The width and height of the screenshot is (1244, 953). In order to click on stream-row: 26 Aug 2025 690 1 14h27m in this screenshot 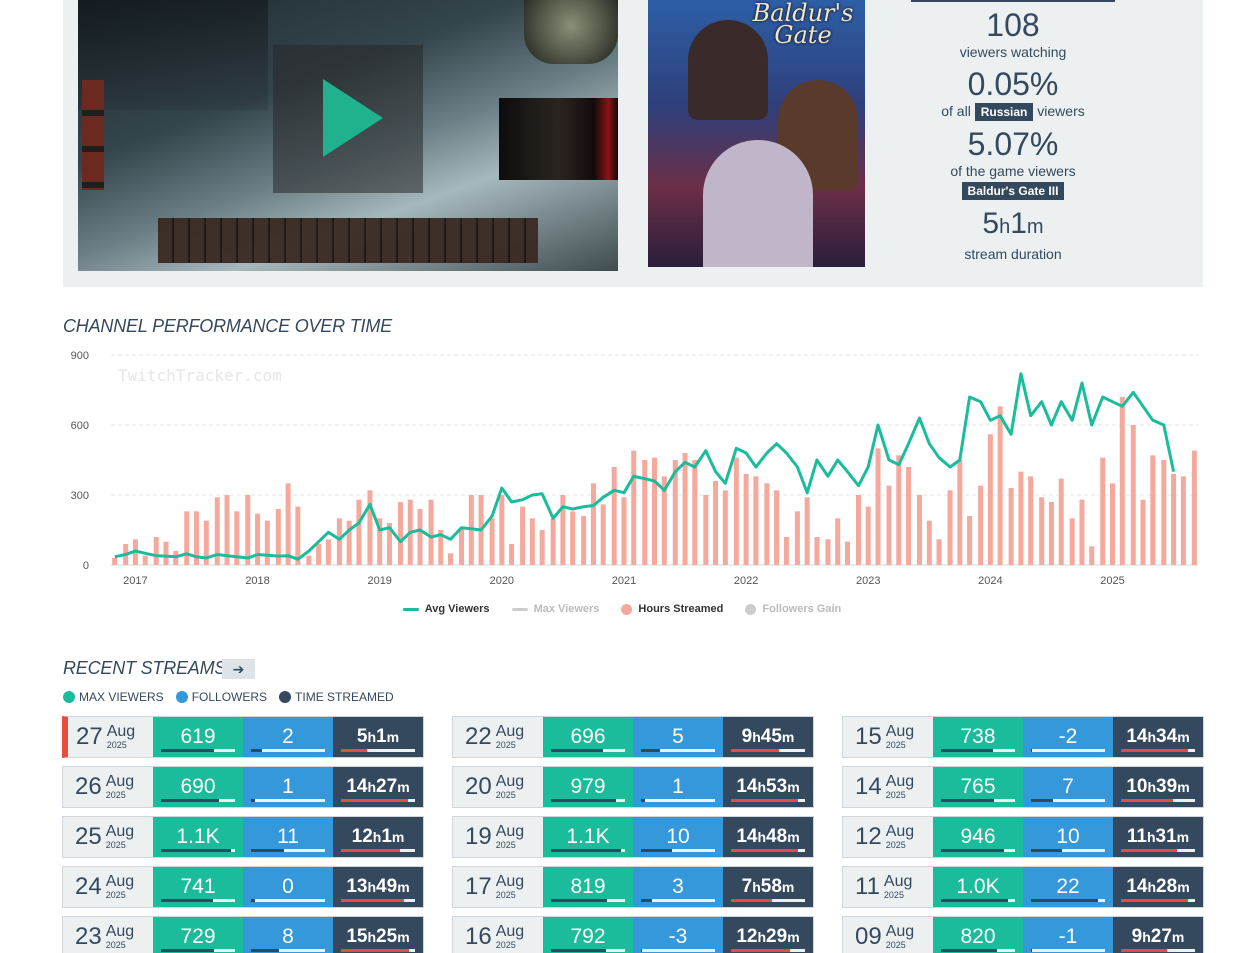, I will do `click(243, 787)`.